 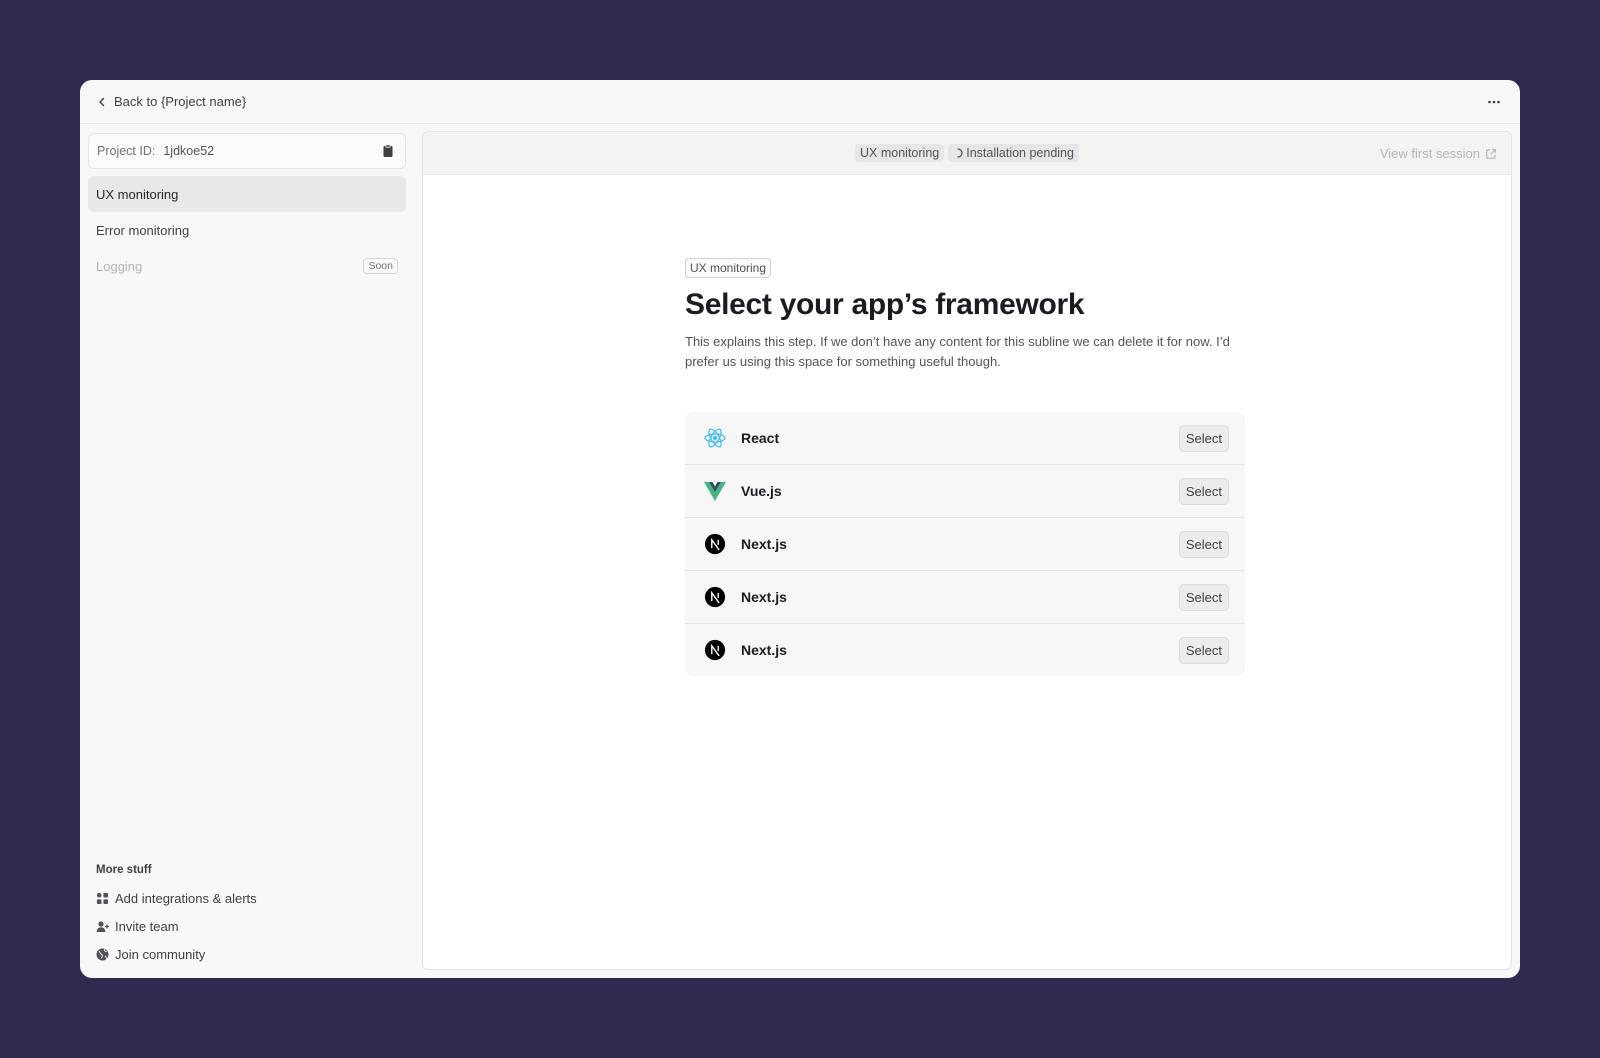 What do you see at coordinates (380, 266) in the screenshot?
I see `soon-badge: Soon` at bounding box center [380, 266].